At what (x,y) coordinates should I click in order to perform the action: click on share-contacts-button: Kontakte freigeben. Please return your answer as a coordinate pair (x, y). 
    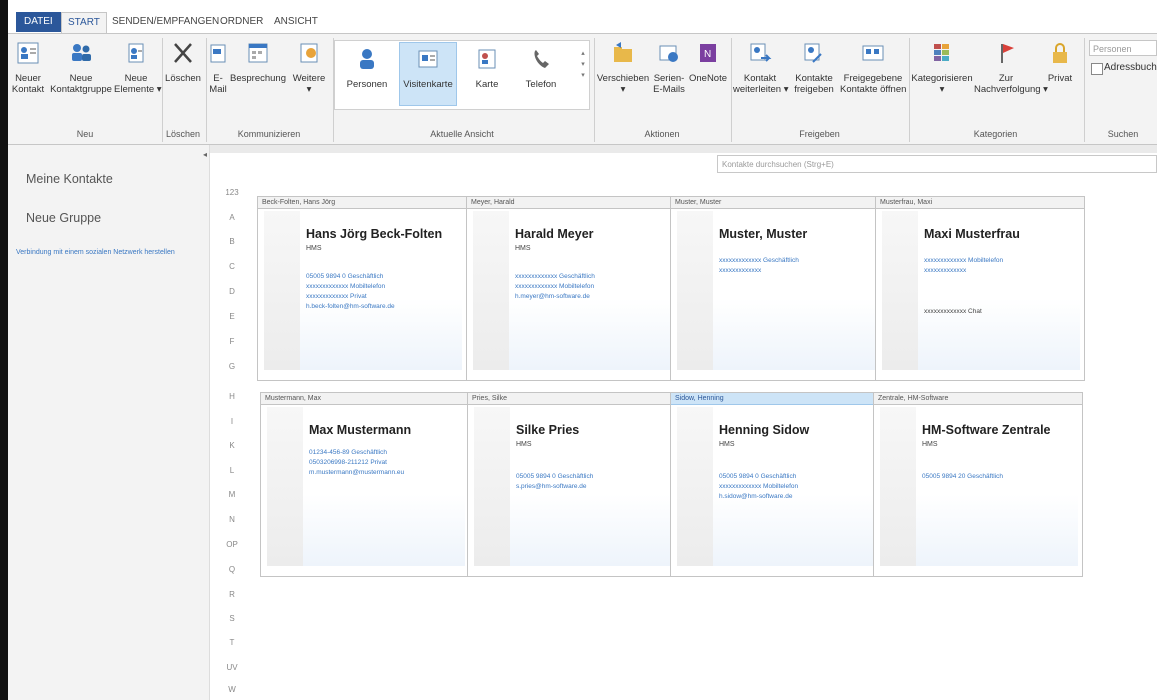
    Looking at the image, I should click on (814, 67).